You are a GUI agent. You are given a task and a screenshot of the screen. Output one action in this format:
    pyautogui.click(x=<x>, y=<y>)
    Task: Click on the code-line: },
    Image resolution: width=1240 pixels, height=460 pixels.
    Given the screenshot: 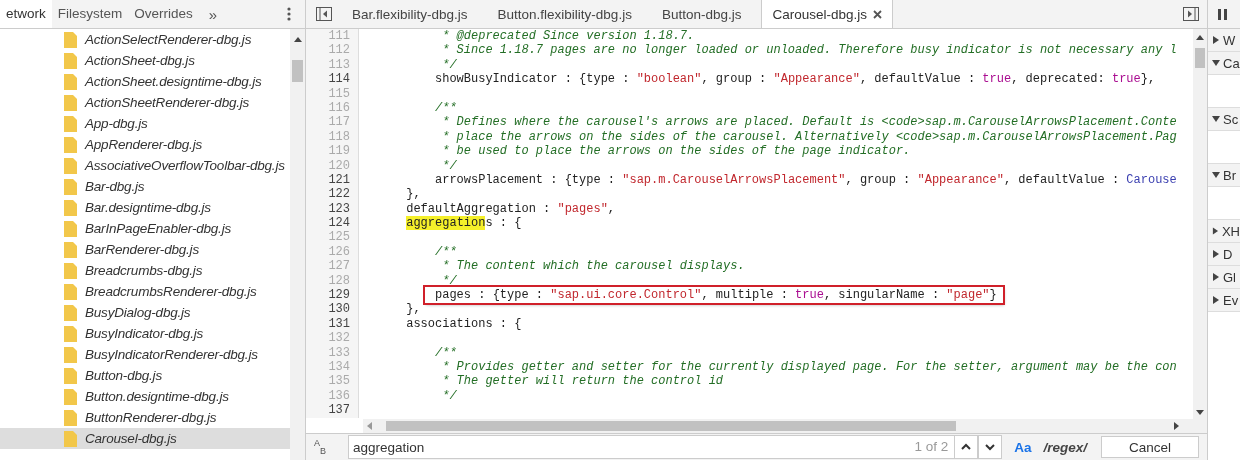 What is the action you would take?
    pyautogui.click(x=413, y=309)
    